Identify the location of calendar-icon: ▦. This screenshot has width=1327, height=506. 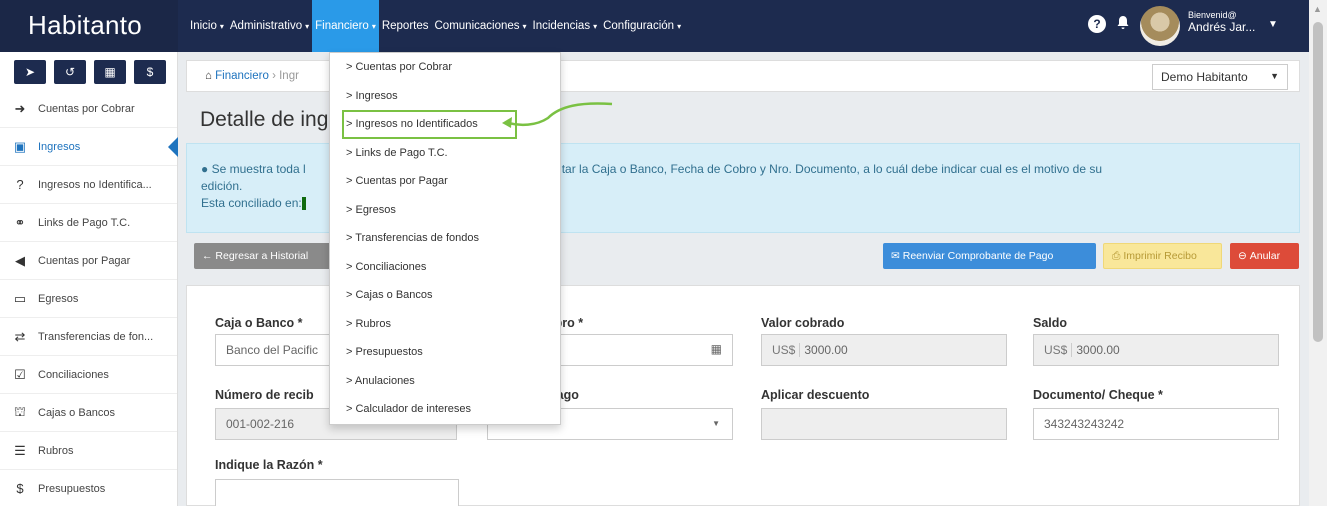
(716, 349).